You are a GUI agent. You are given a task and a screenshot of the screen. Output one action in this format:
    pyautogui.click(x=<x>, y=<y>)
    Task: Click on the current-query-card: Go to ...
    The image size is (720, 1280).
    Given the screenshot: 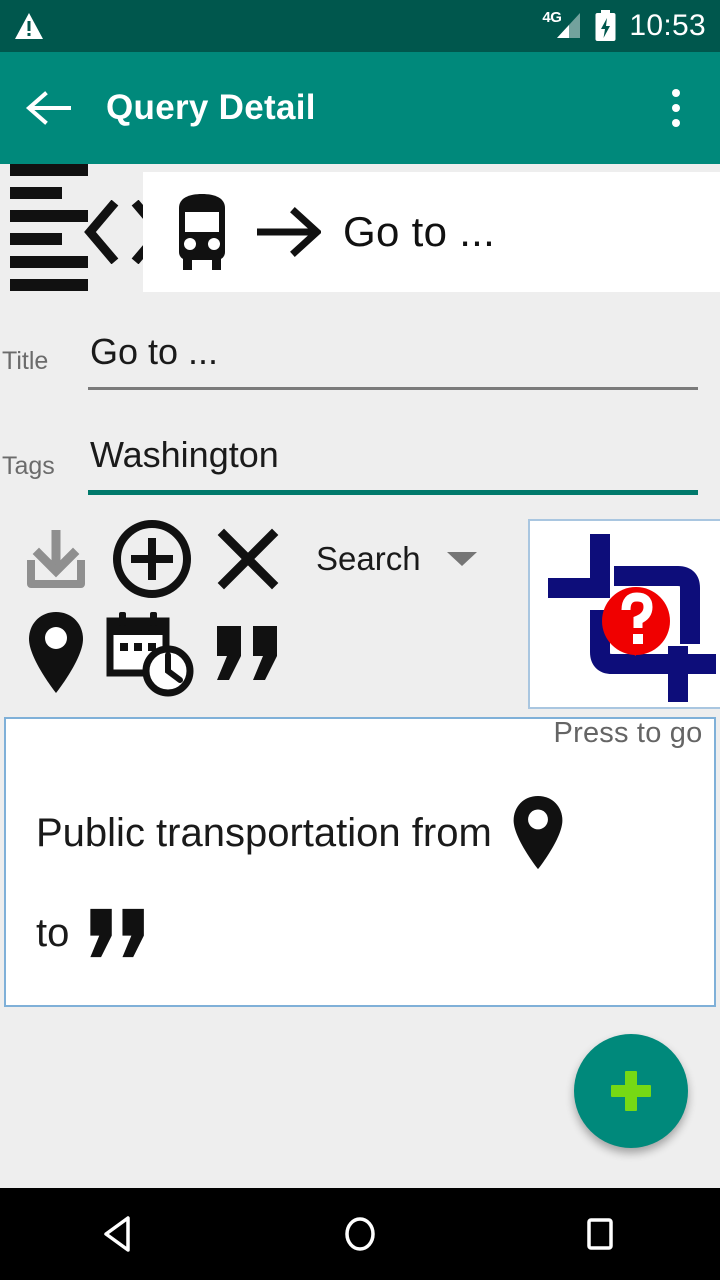 What is the action you would take?
    pyautogui.click(x=431, y=232)
    